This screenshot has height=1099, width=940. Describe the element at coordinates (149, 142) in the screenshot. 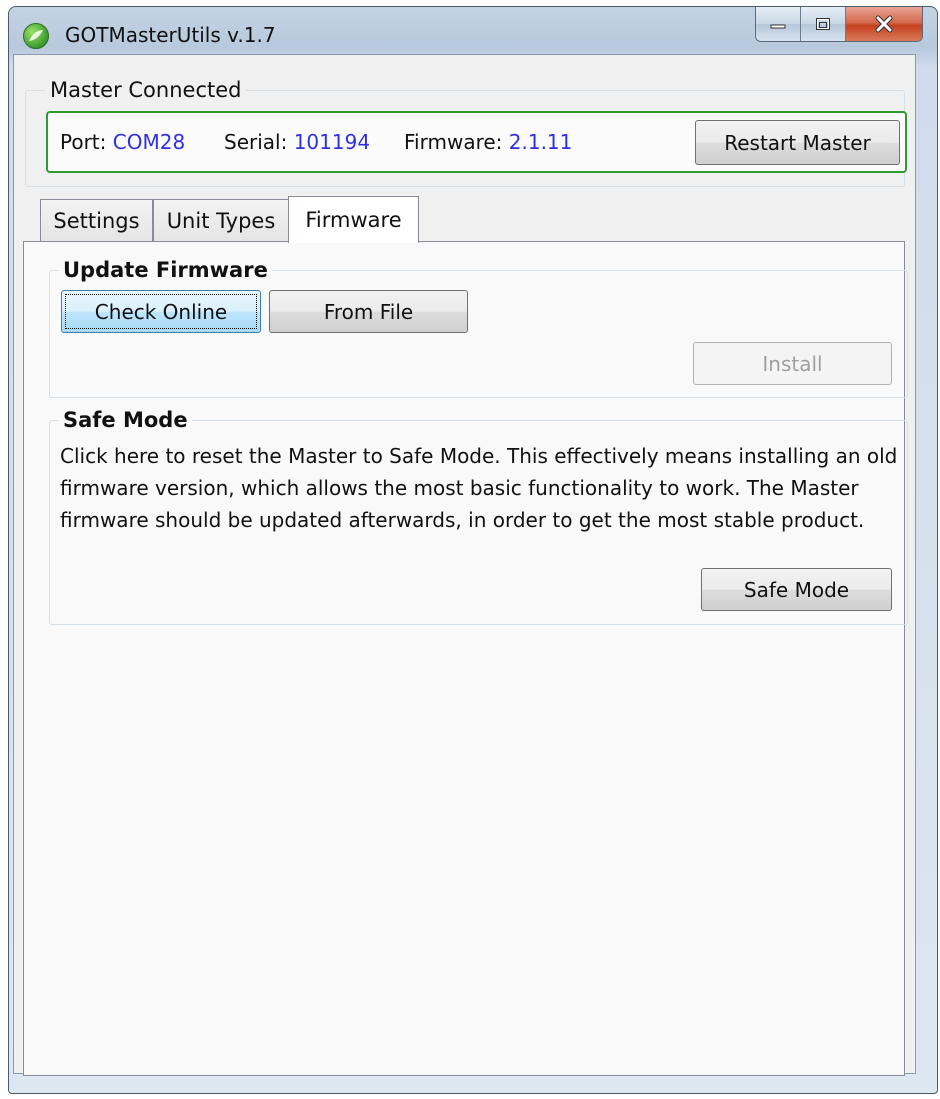

I see `port-value: COM28` at that location.